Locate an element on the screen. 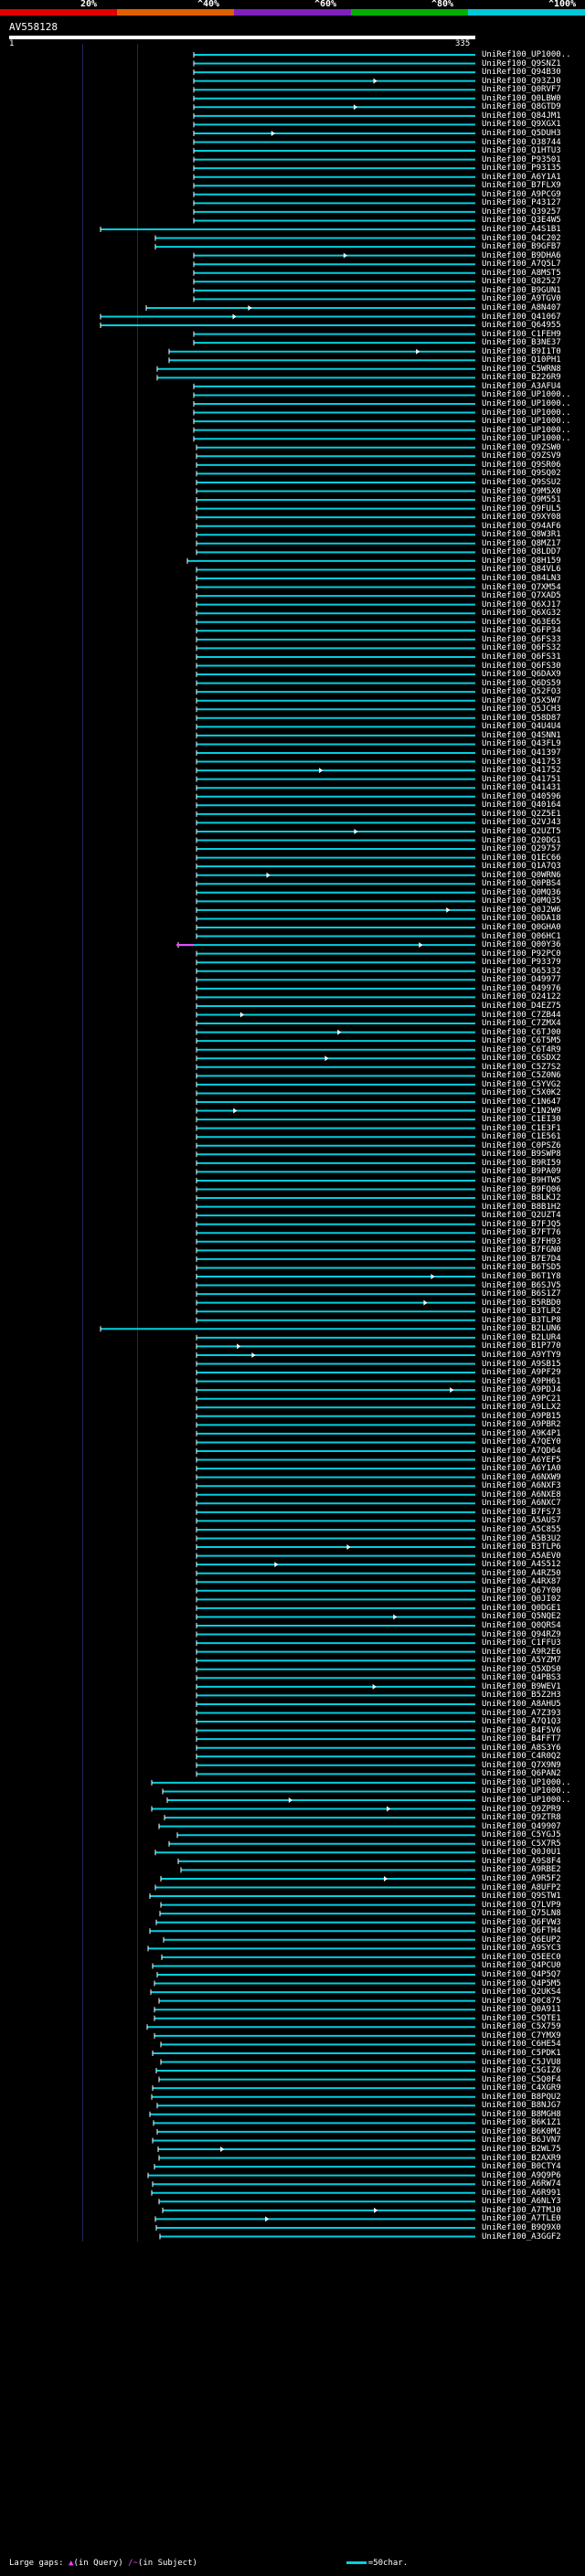 The image size is (585, 2576). hit-label: UniRef100_Q4U4U4 is located at coordinates (521, 727).